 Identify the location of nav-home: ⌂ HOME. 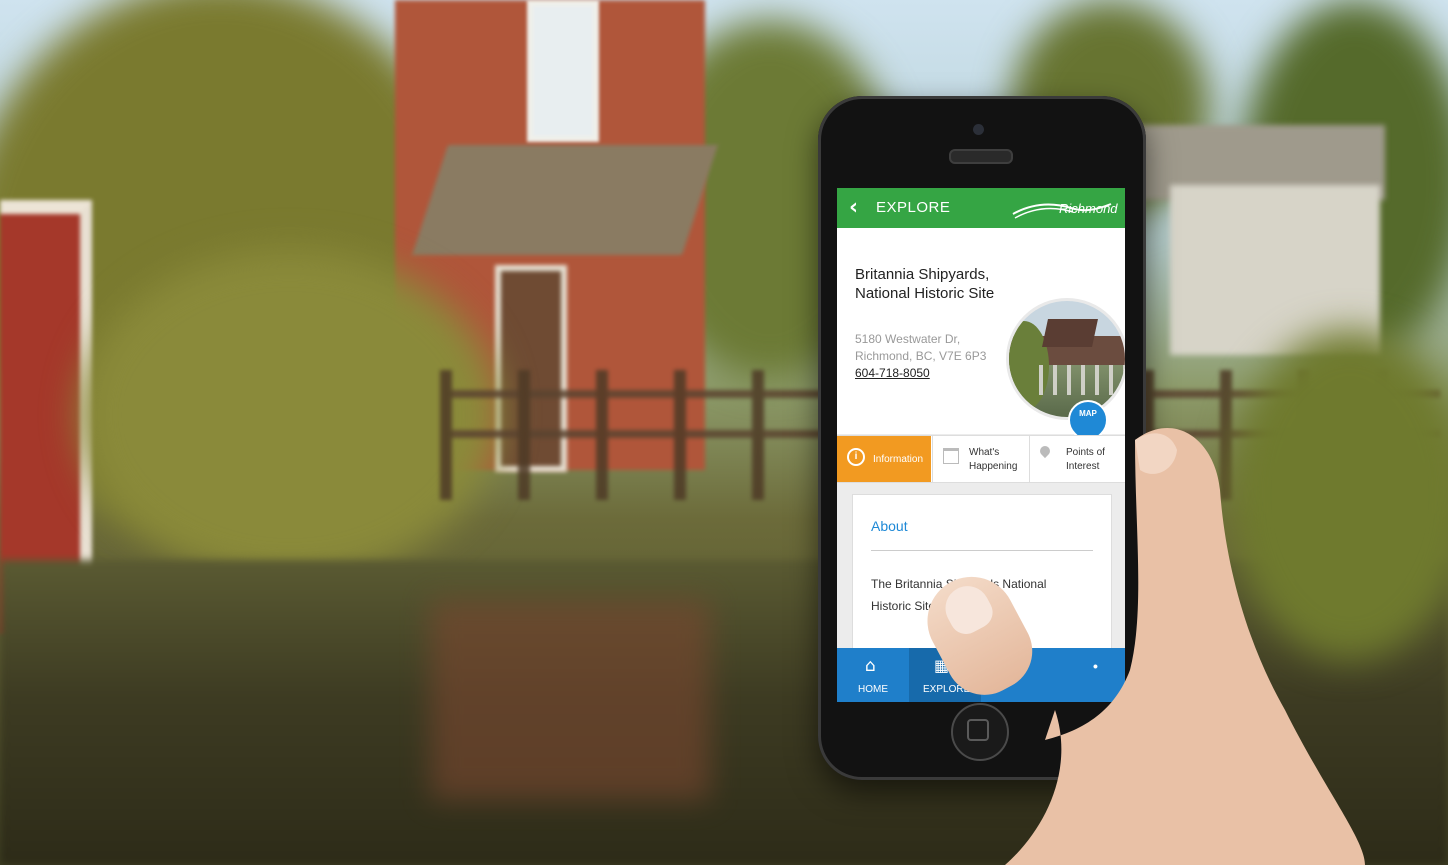
(873, 675).